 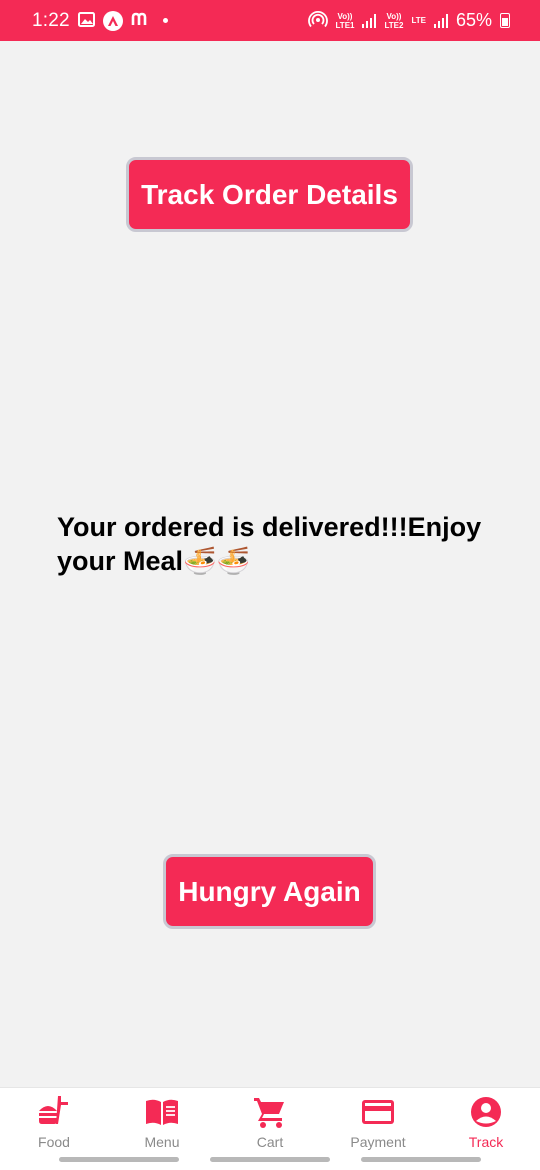 What do you see at coordinates (440, 20) in the screenshot?
I see `signal-sim2-icon` at bounding box center [440, 20].